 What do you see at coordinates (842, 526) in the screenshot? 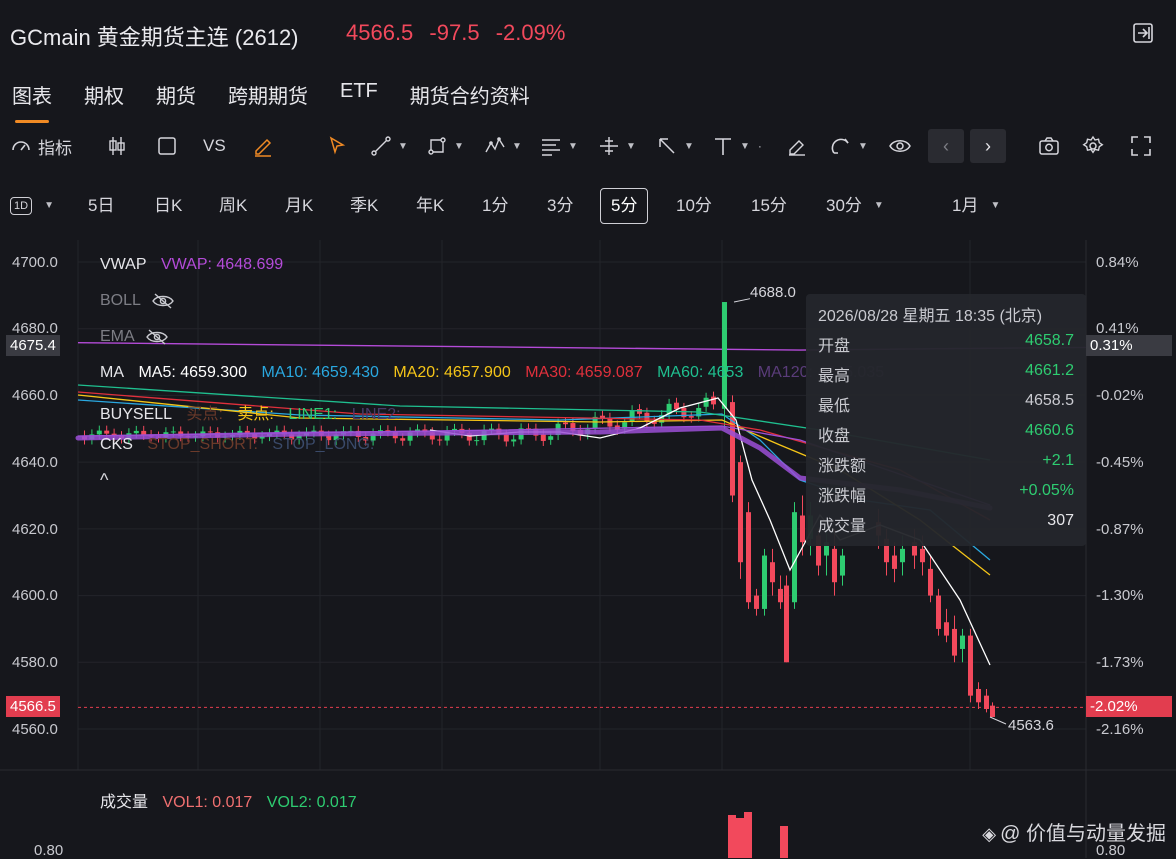
I see `tooltip-label: 成交量` at bounding box center [842, 526].